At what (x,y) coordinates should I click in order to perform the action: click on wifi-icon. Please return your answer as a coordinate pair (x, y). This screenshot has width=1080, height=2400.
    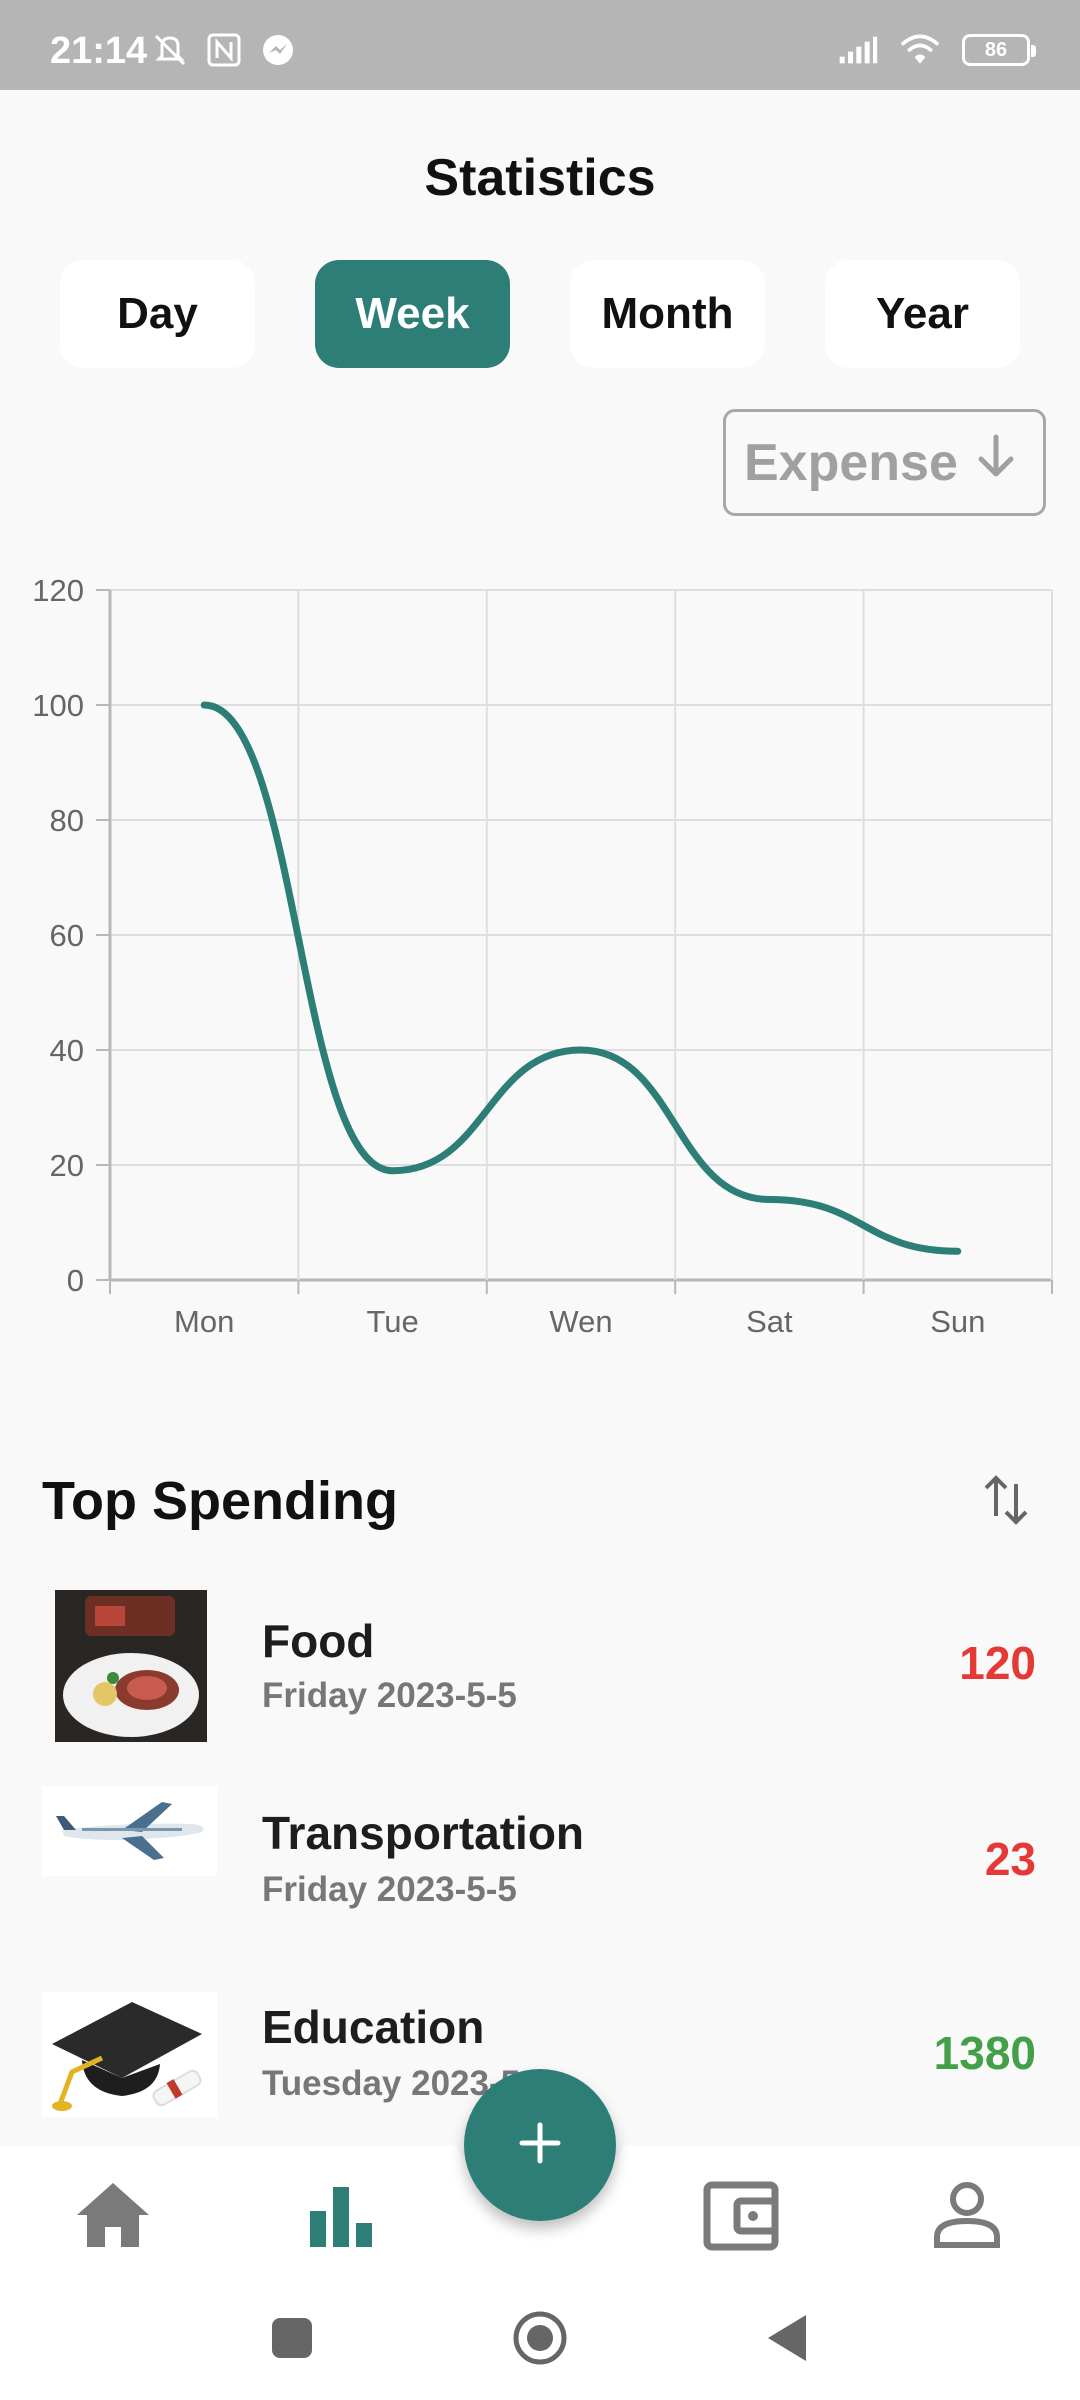
    Looking at the image, I should click on (920, 50).